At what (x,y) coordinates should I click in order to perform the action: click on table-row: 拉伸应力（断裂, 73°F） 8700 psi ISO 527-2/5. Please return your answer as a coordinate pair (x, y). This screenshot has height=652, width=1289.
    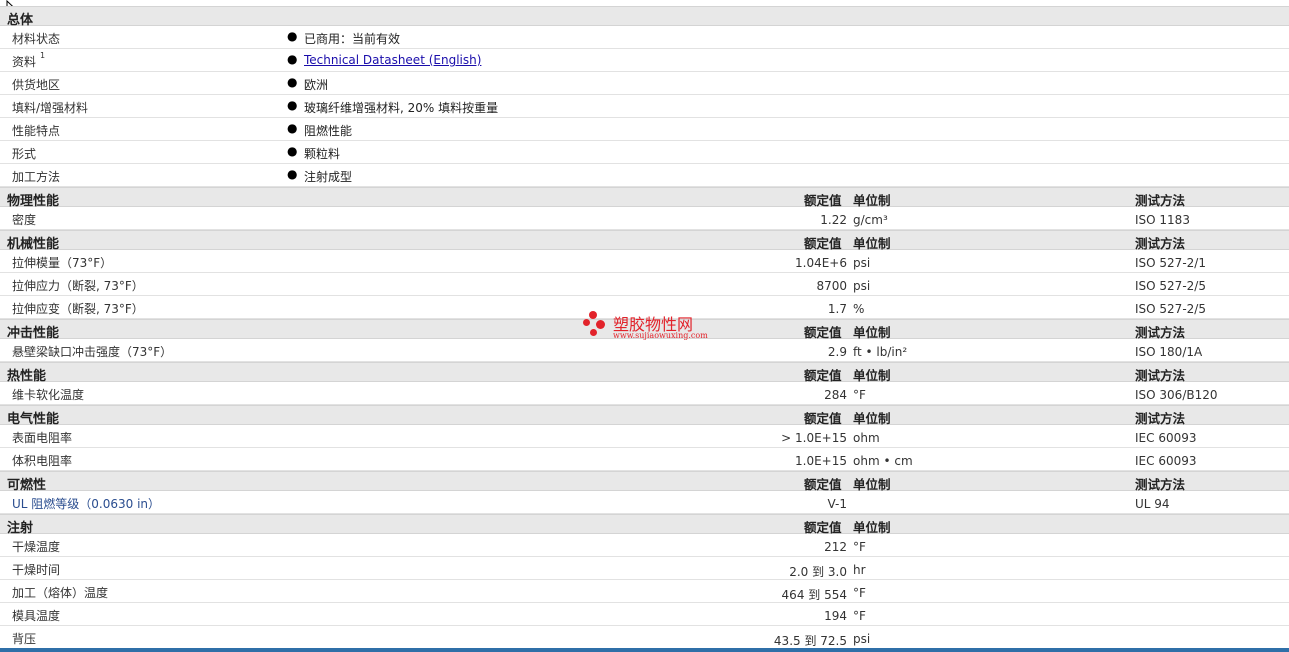
    Looking at the image, I should click on (644, 284).